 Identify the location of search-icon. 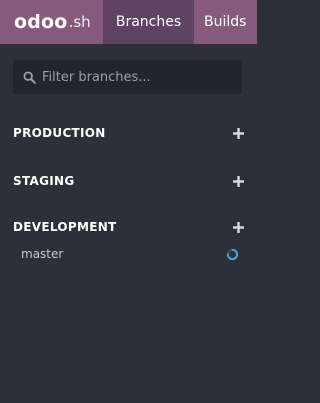
(29, 77).